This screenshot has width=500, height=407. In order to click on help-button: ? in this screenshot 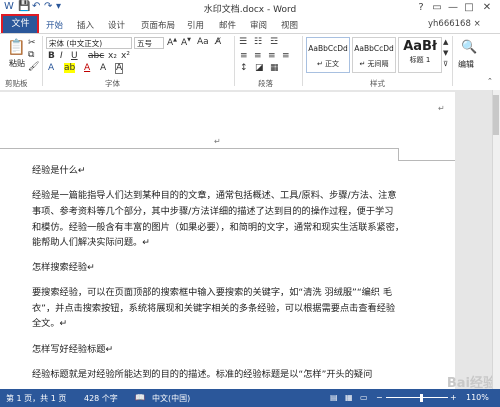, I will do `click(421, 7)`.